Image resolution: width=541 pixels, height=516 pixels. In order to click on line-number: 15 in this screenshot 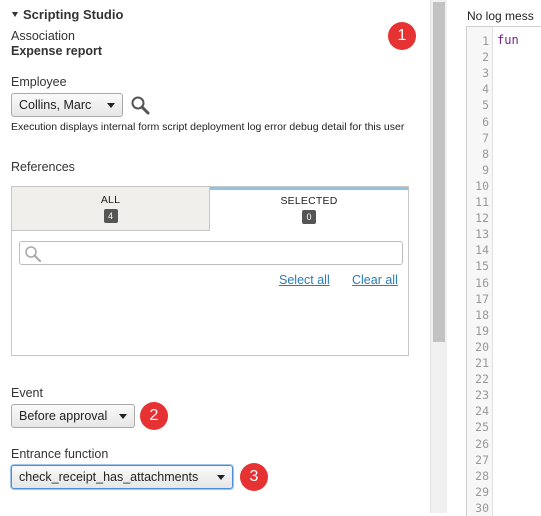, I will do `click(482, 266)`.